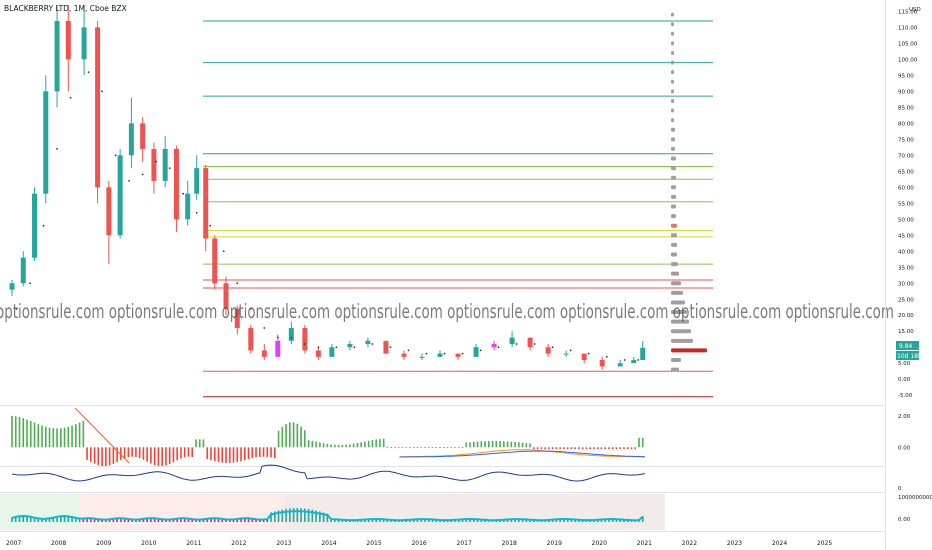  What do you see at coordinates (734, 543) in the screenshot?
I see `time-tick-label: 2023` at bounding box center [734, 543].